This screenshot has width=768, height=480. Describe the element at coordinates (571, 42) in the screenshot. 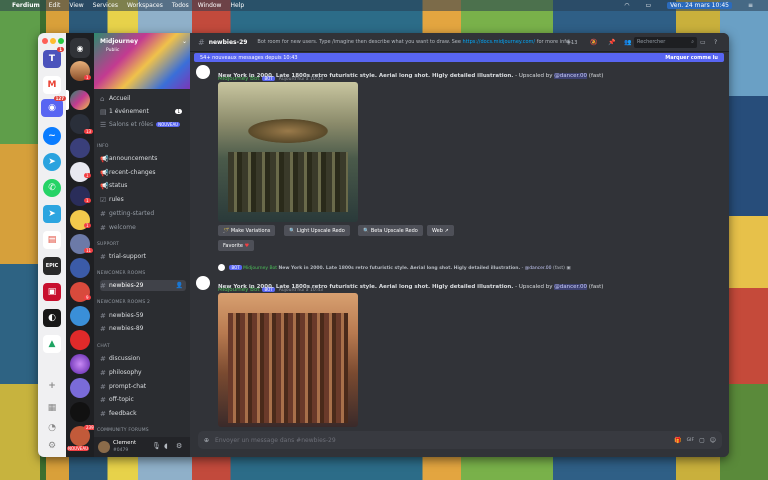

I see `threads-icon: ⋕13` at that location.